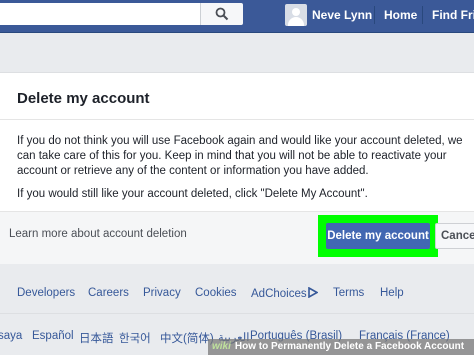 The width and height of the screenshot is (474, 355). I want to click on adchoices-icon, so click(313, 292).